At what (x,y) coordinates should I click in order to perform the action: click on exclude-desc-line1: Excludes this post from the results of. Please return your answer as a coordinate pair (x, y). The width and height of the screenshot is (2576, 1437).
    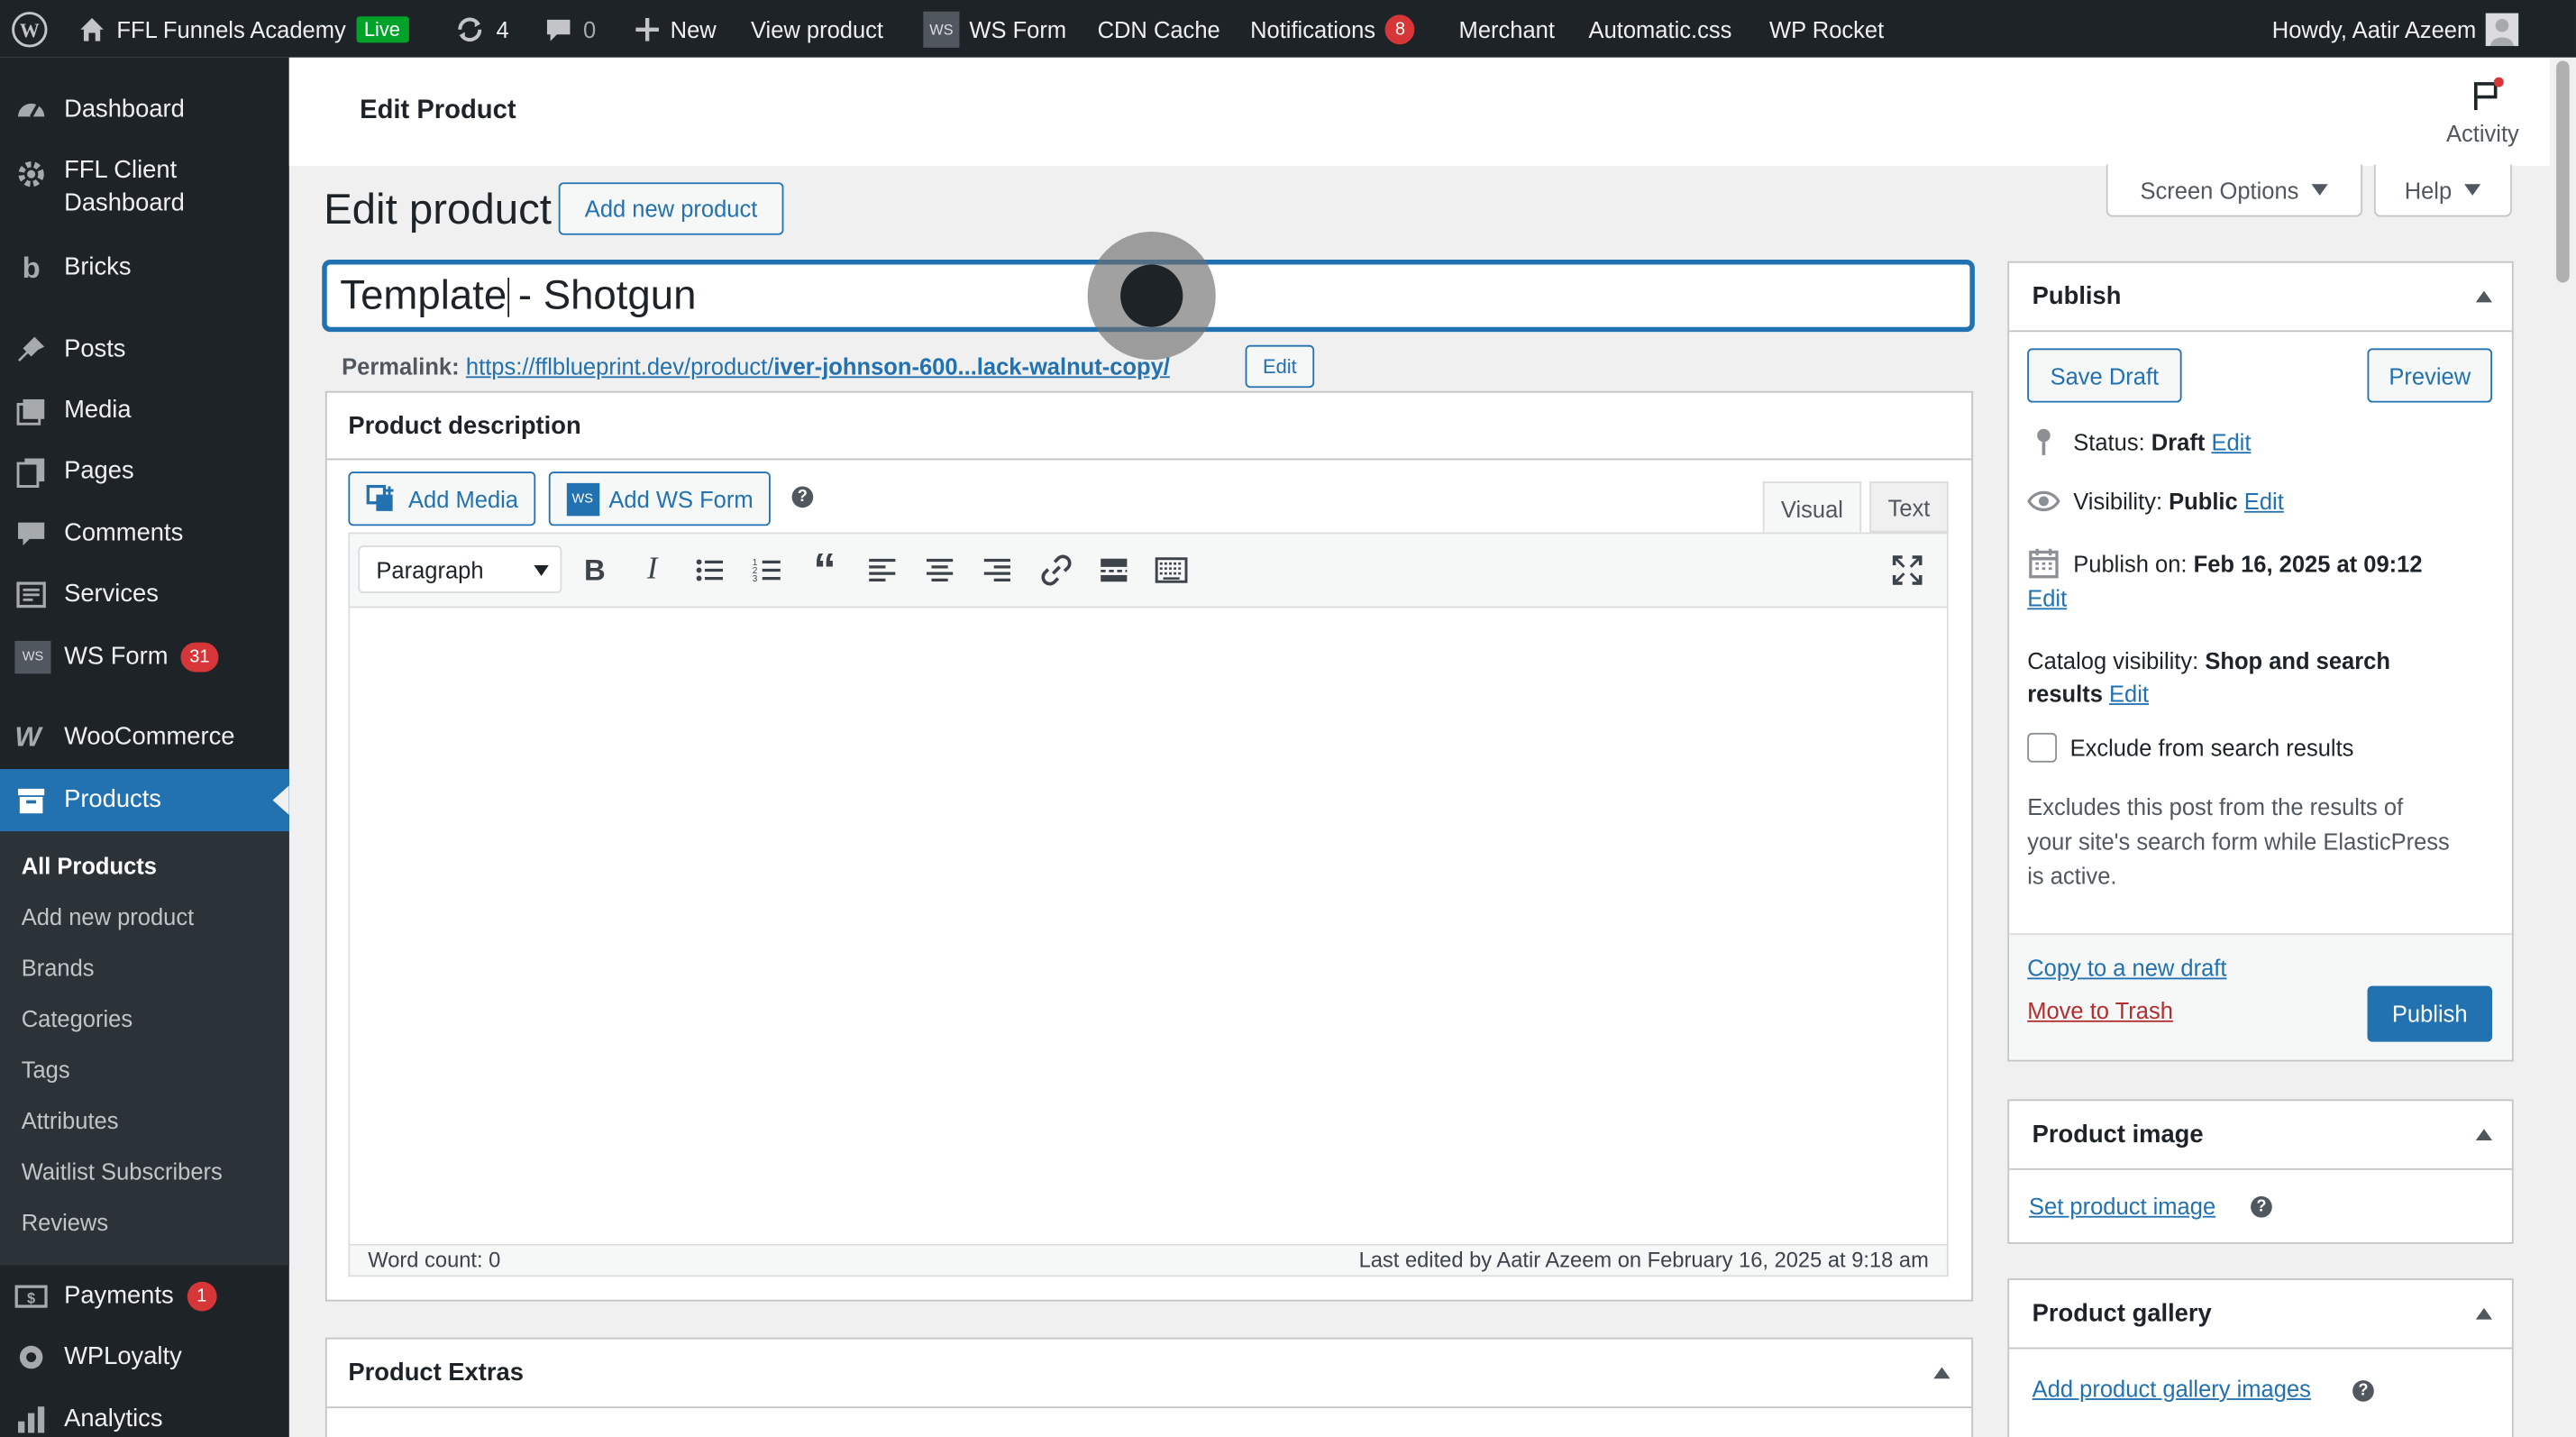
    Looking at the image, I should click on (2215, 806).